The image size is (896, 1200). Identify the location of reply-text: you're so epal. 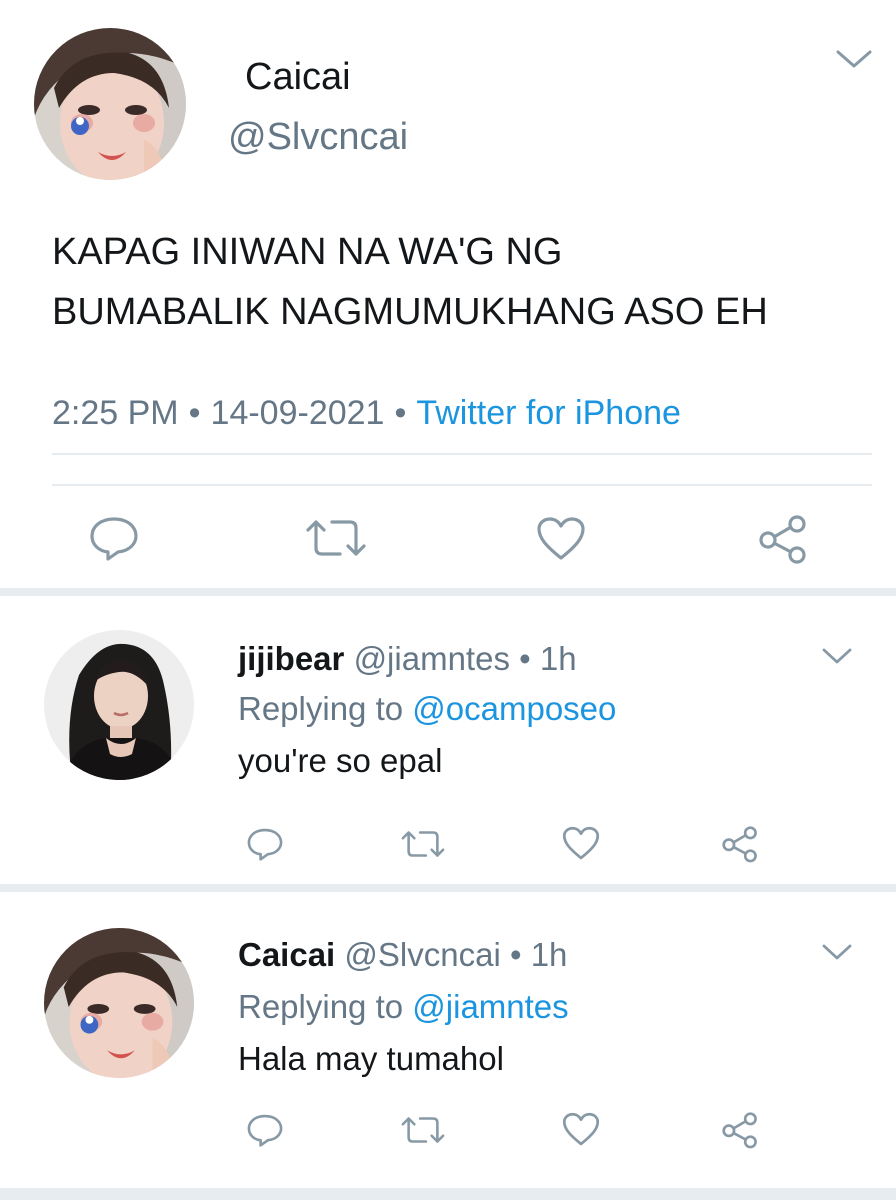
(340, 760).